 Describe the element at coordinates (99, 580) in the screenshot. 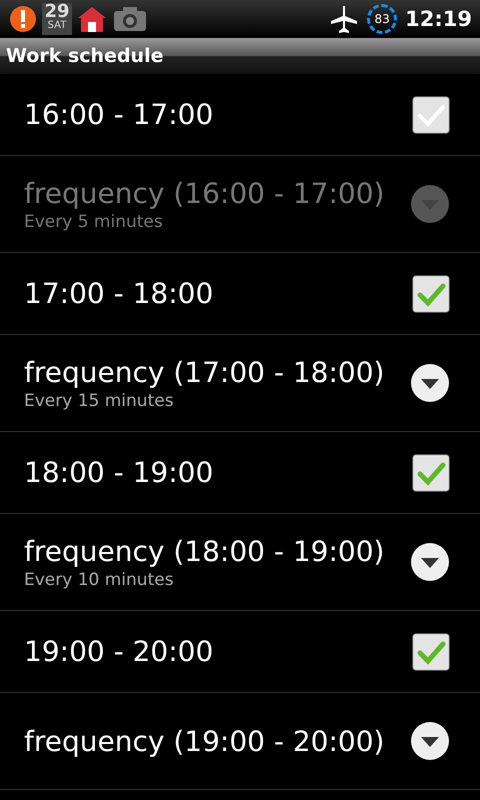

I see `row-summary: Every 10 minutes` at that location.